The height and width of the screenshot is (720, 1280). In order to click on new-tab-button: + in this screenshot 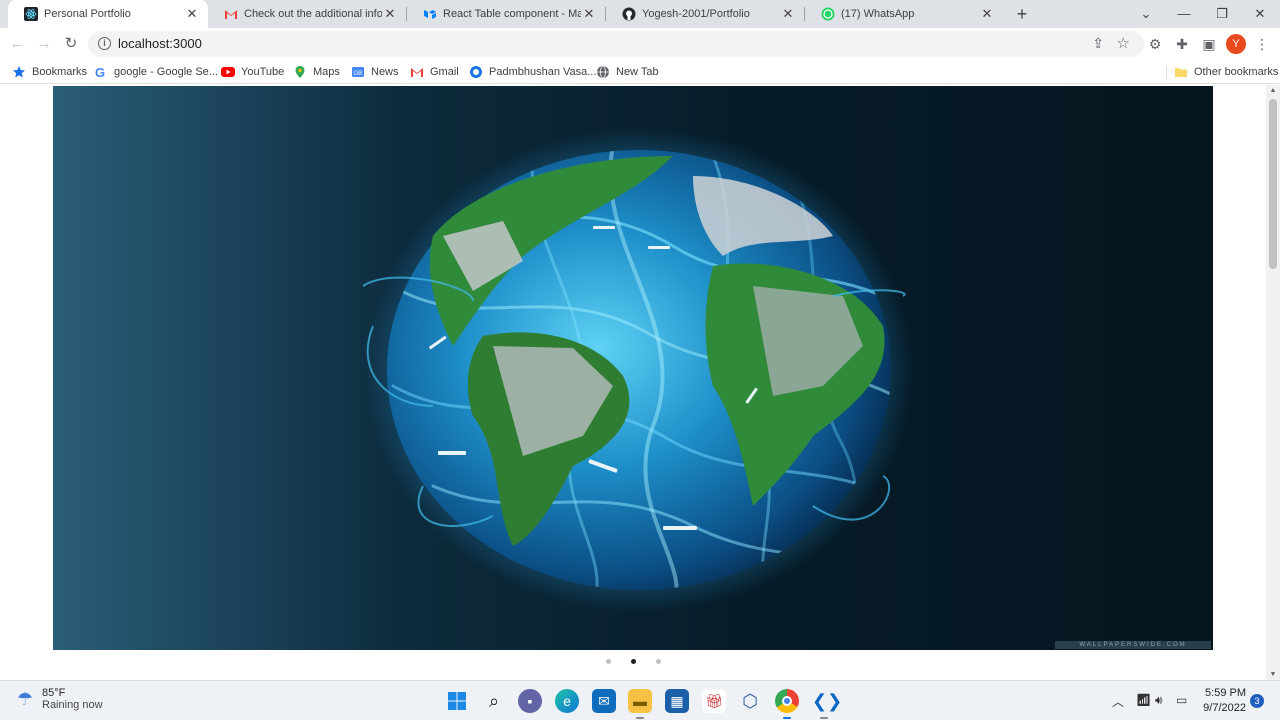, I will do `click(1022, 14)`.